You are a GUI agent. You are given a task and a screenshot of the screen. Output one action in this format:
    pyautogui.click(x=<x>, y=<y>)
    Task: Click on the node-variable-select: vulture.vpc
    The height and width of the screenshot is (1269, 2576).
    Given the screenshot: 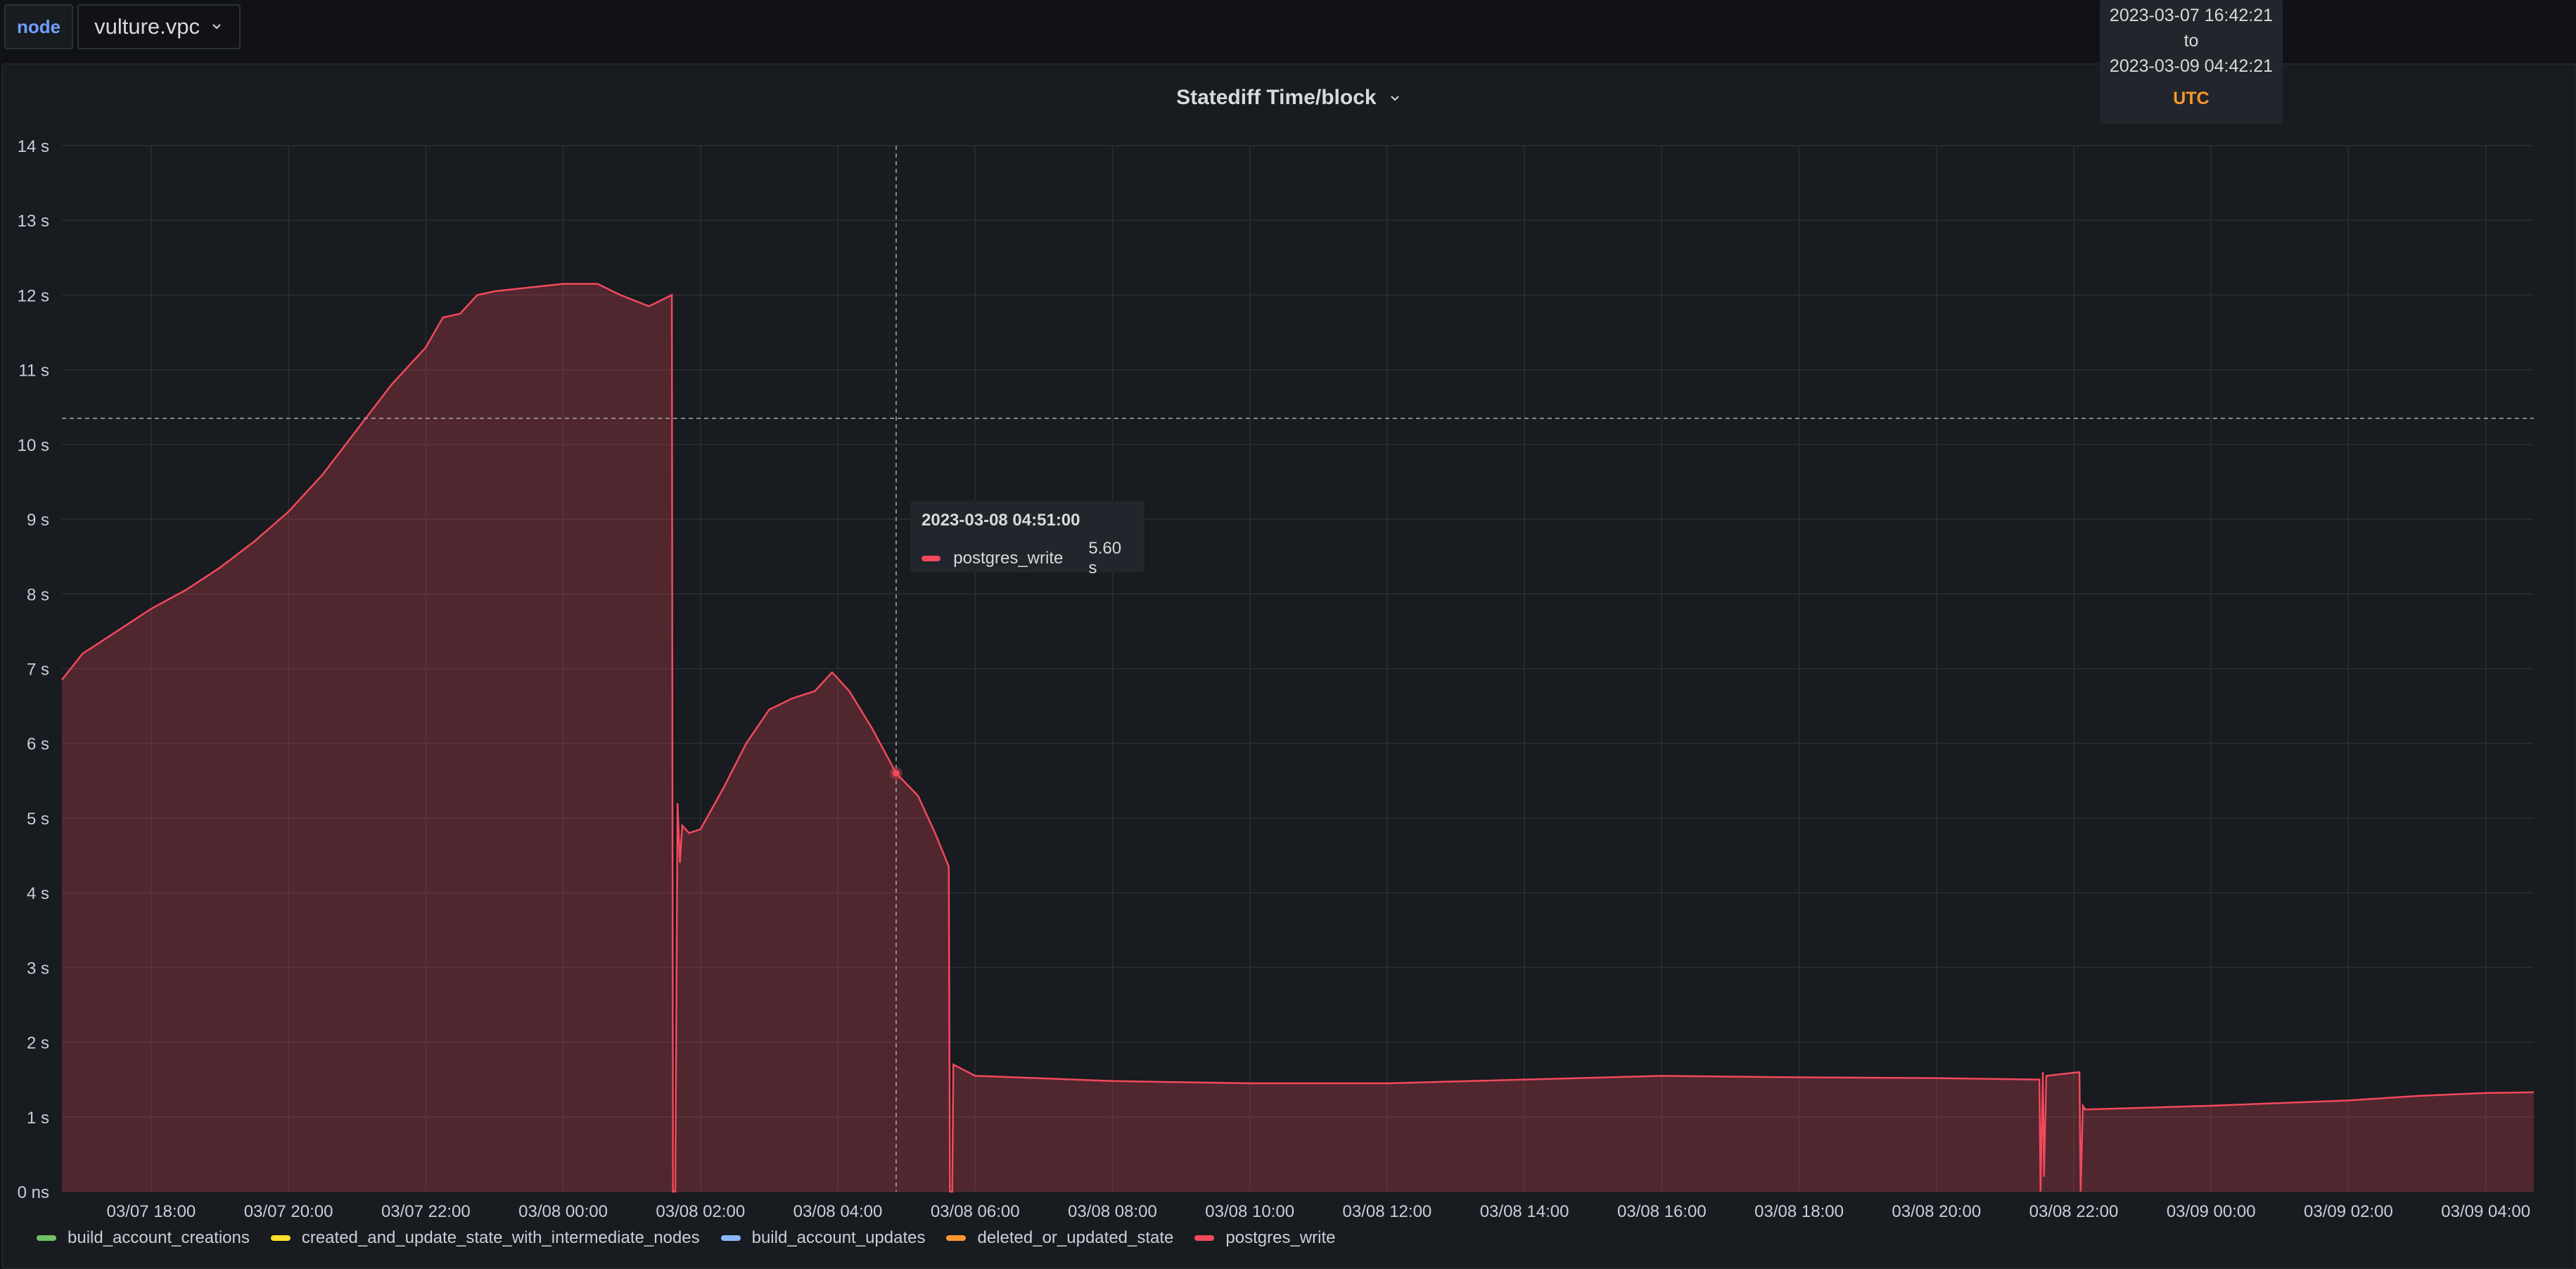 What is the action you would take?
    pyautogui.click(x=159, y=27)
    